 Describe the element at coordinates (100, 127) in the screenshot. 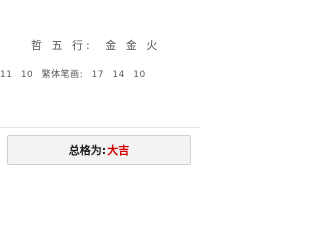

I see `section-divider` at that location.